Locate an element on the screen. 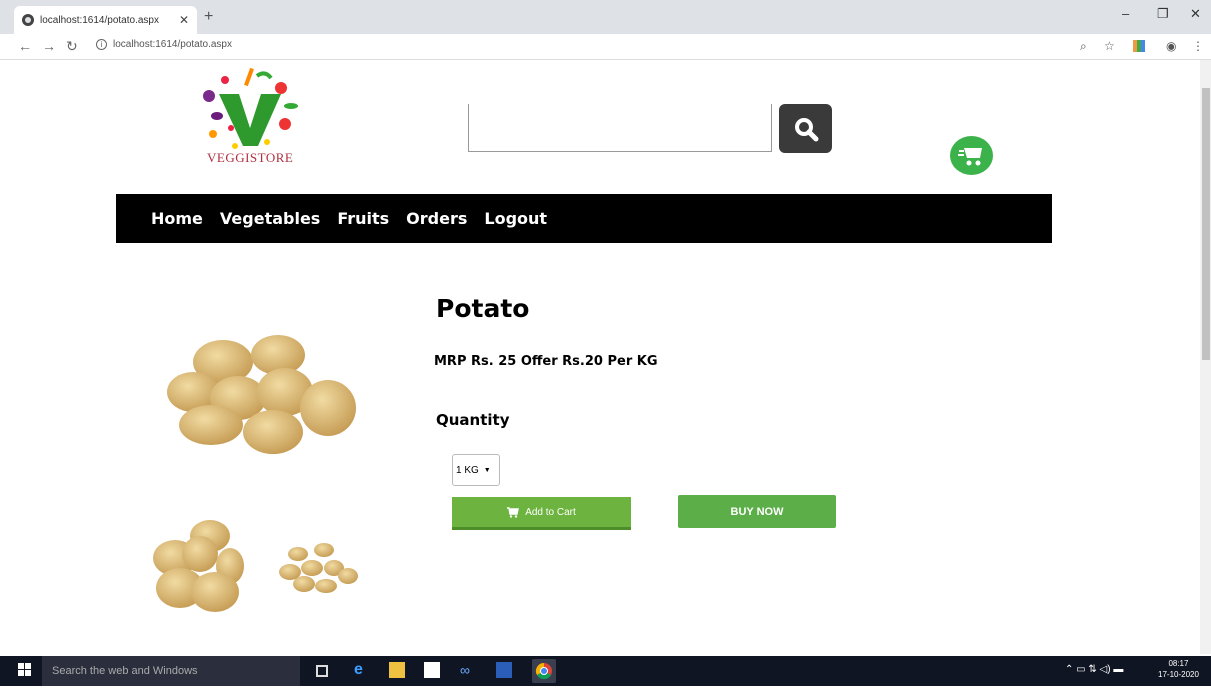 This screenshot has height=688, width=1211. scrollbar-thumb is located at coordinates (1206, 224).